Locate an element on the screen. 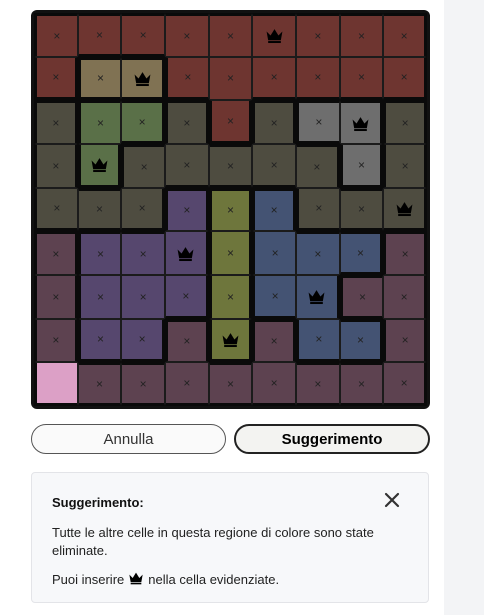  close-icon is located at coordinates (392, 500).